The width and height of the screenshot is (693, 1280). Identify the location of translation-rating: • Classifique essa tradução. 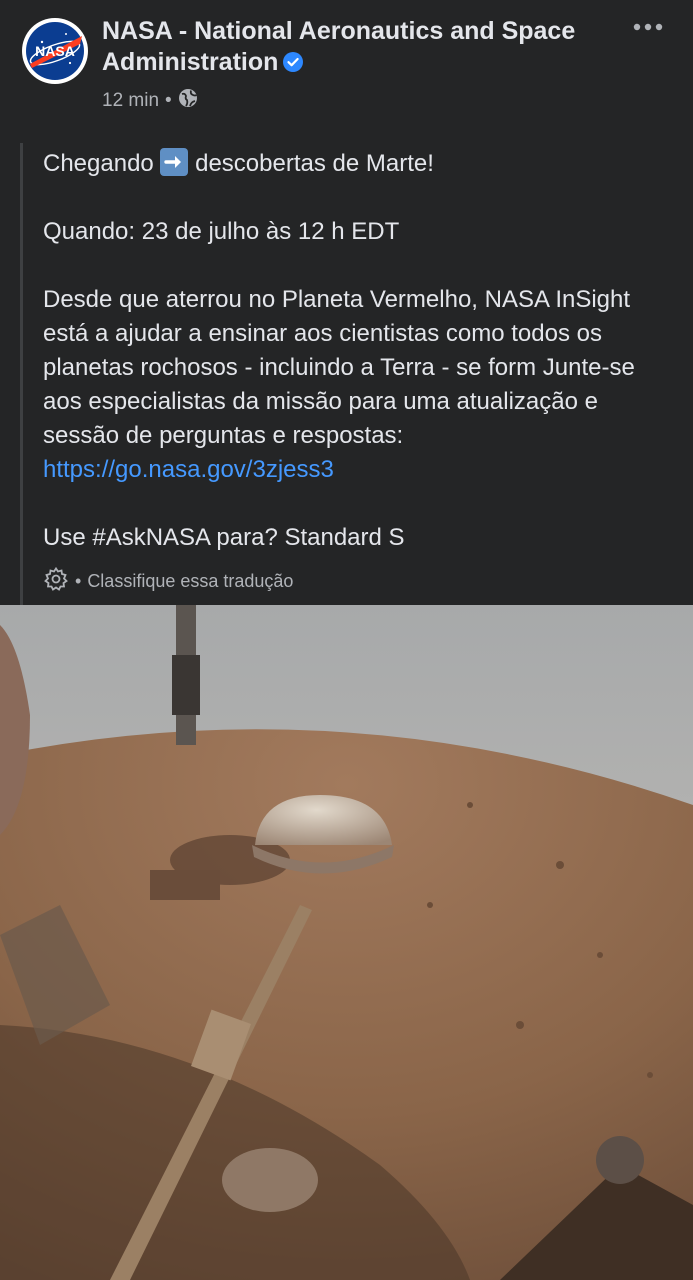
(168, 581).